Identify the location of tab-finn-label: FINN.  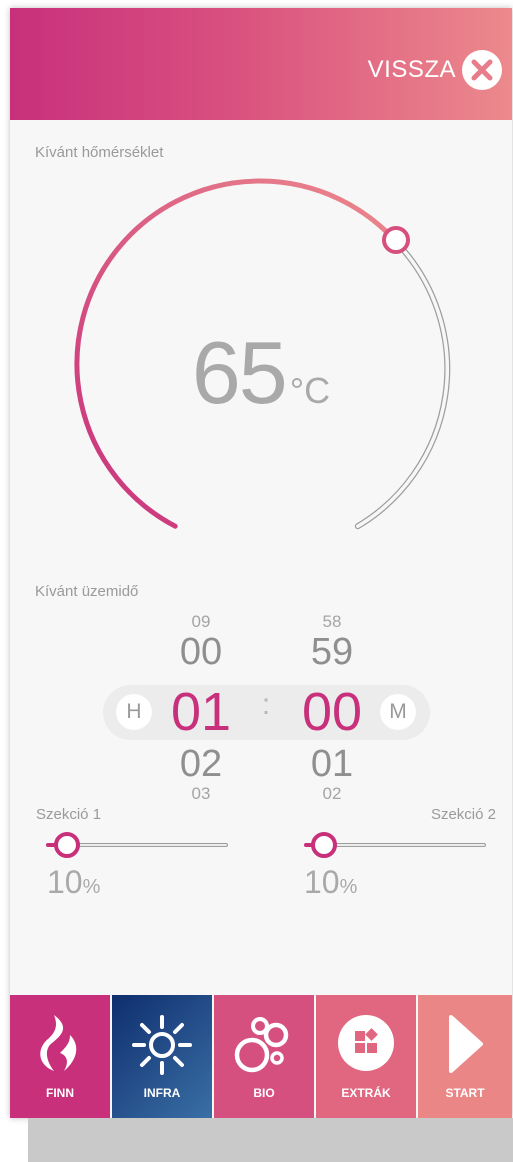
(60, 1093).